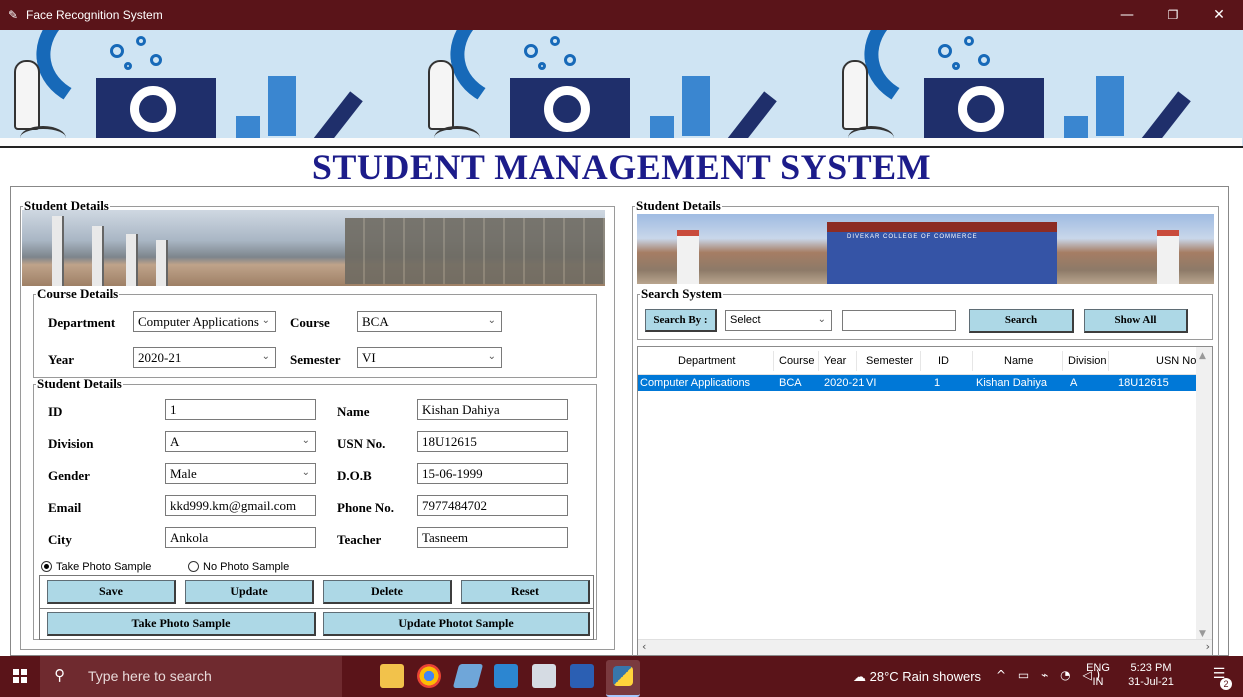 The height and width of the screenshot is (697, 1243). Describe the element at coordinates (240, 505) in the screenshot. I see `email-field: kkd999.km@gmail.com` at that location.